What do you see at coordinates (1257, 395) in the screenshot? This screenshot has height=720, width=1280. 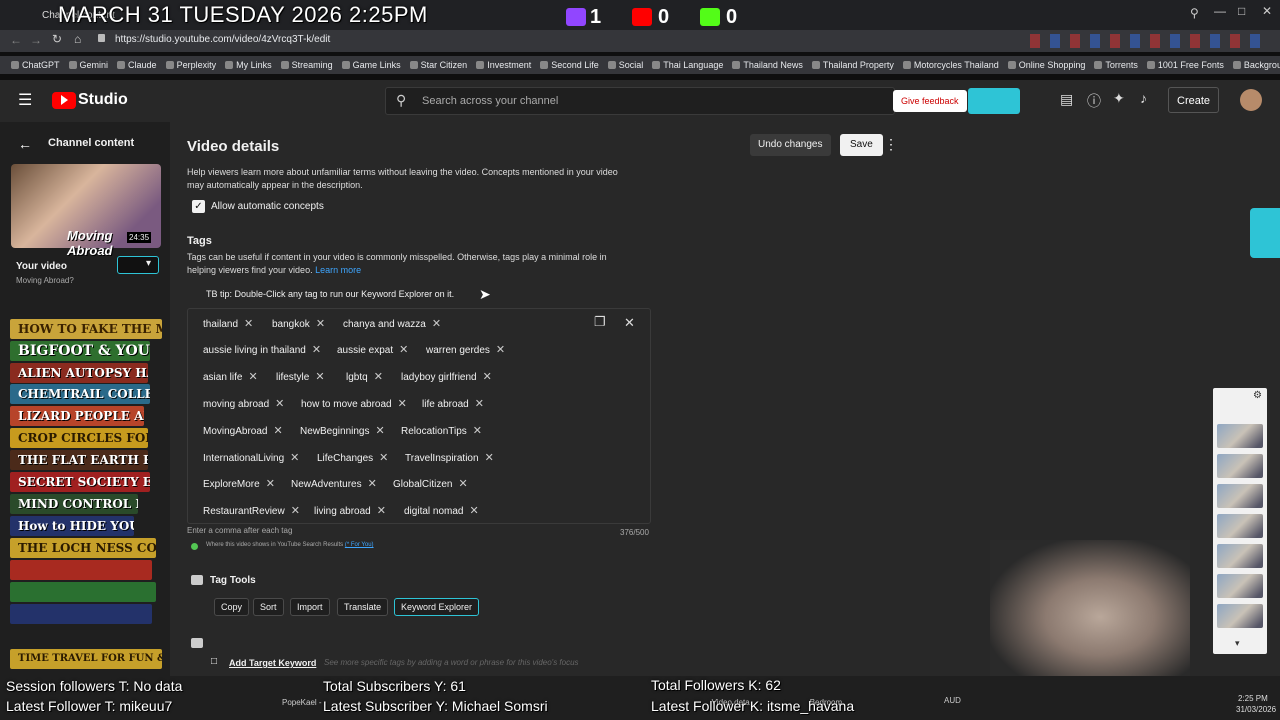 I see `gear-icon: ⚙` at bounding box center [1257, 395].